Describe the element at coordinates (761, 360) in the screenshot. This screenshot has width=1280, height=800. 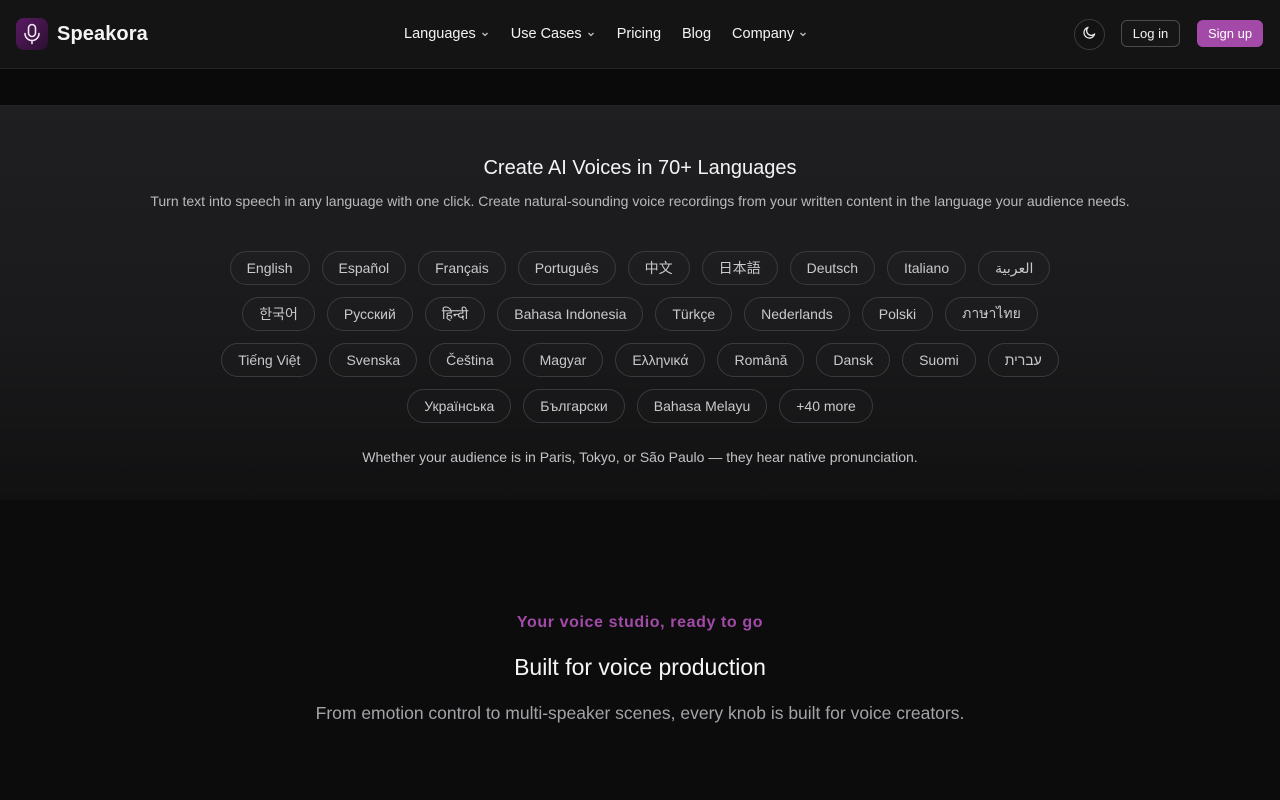
I see `language-pill: Română` at that location.